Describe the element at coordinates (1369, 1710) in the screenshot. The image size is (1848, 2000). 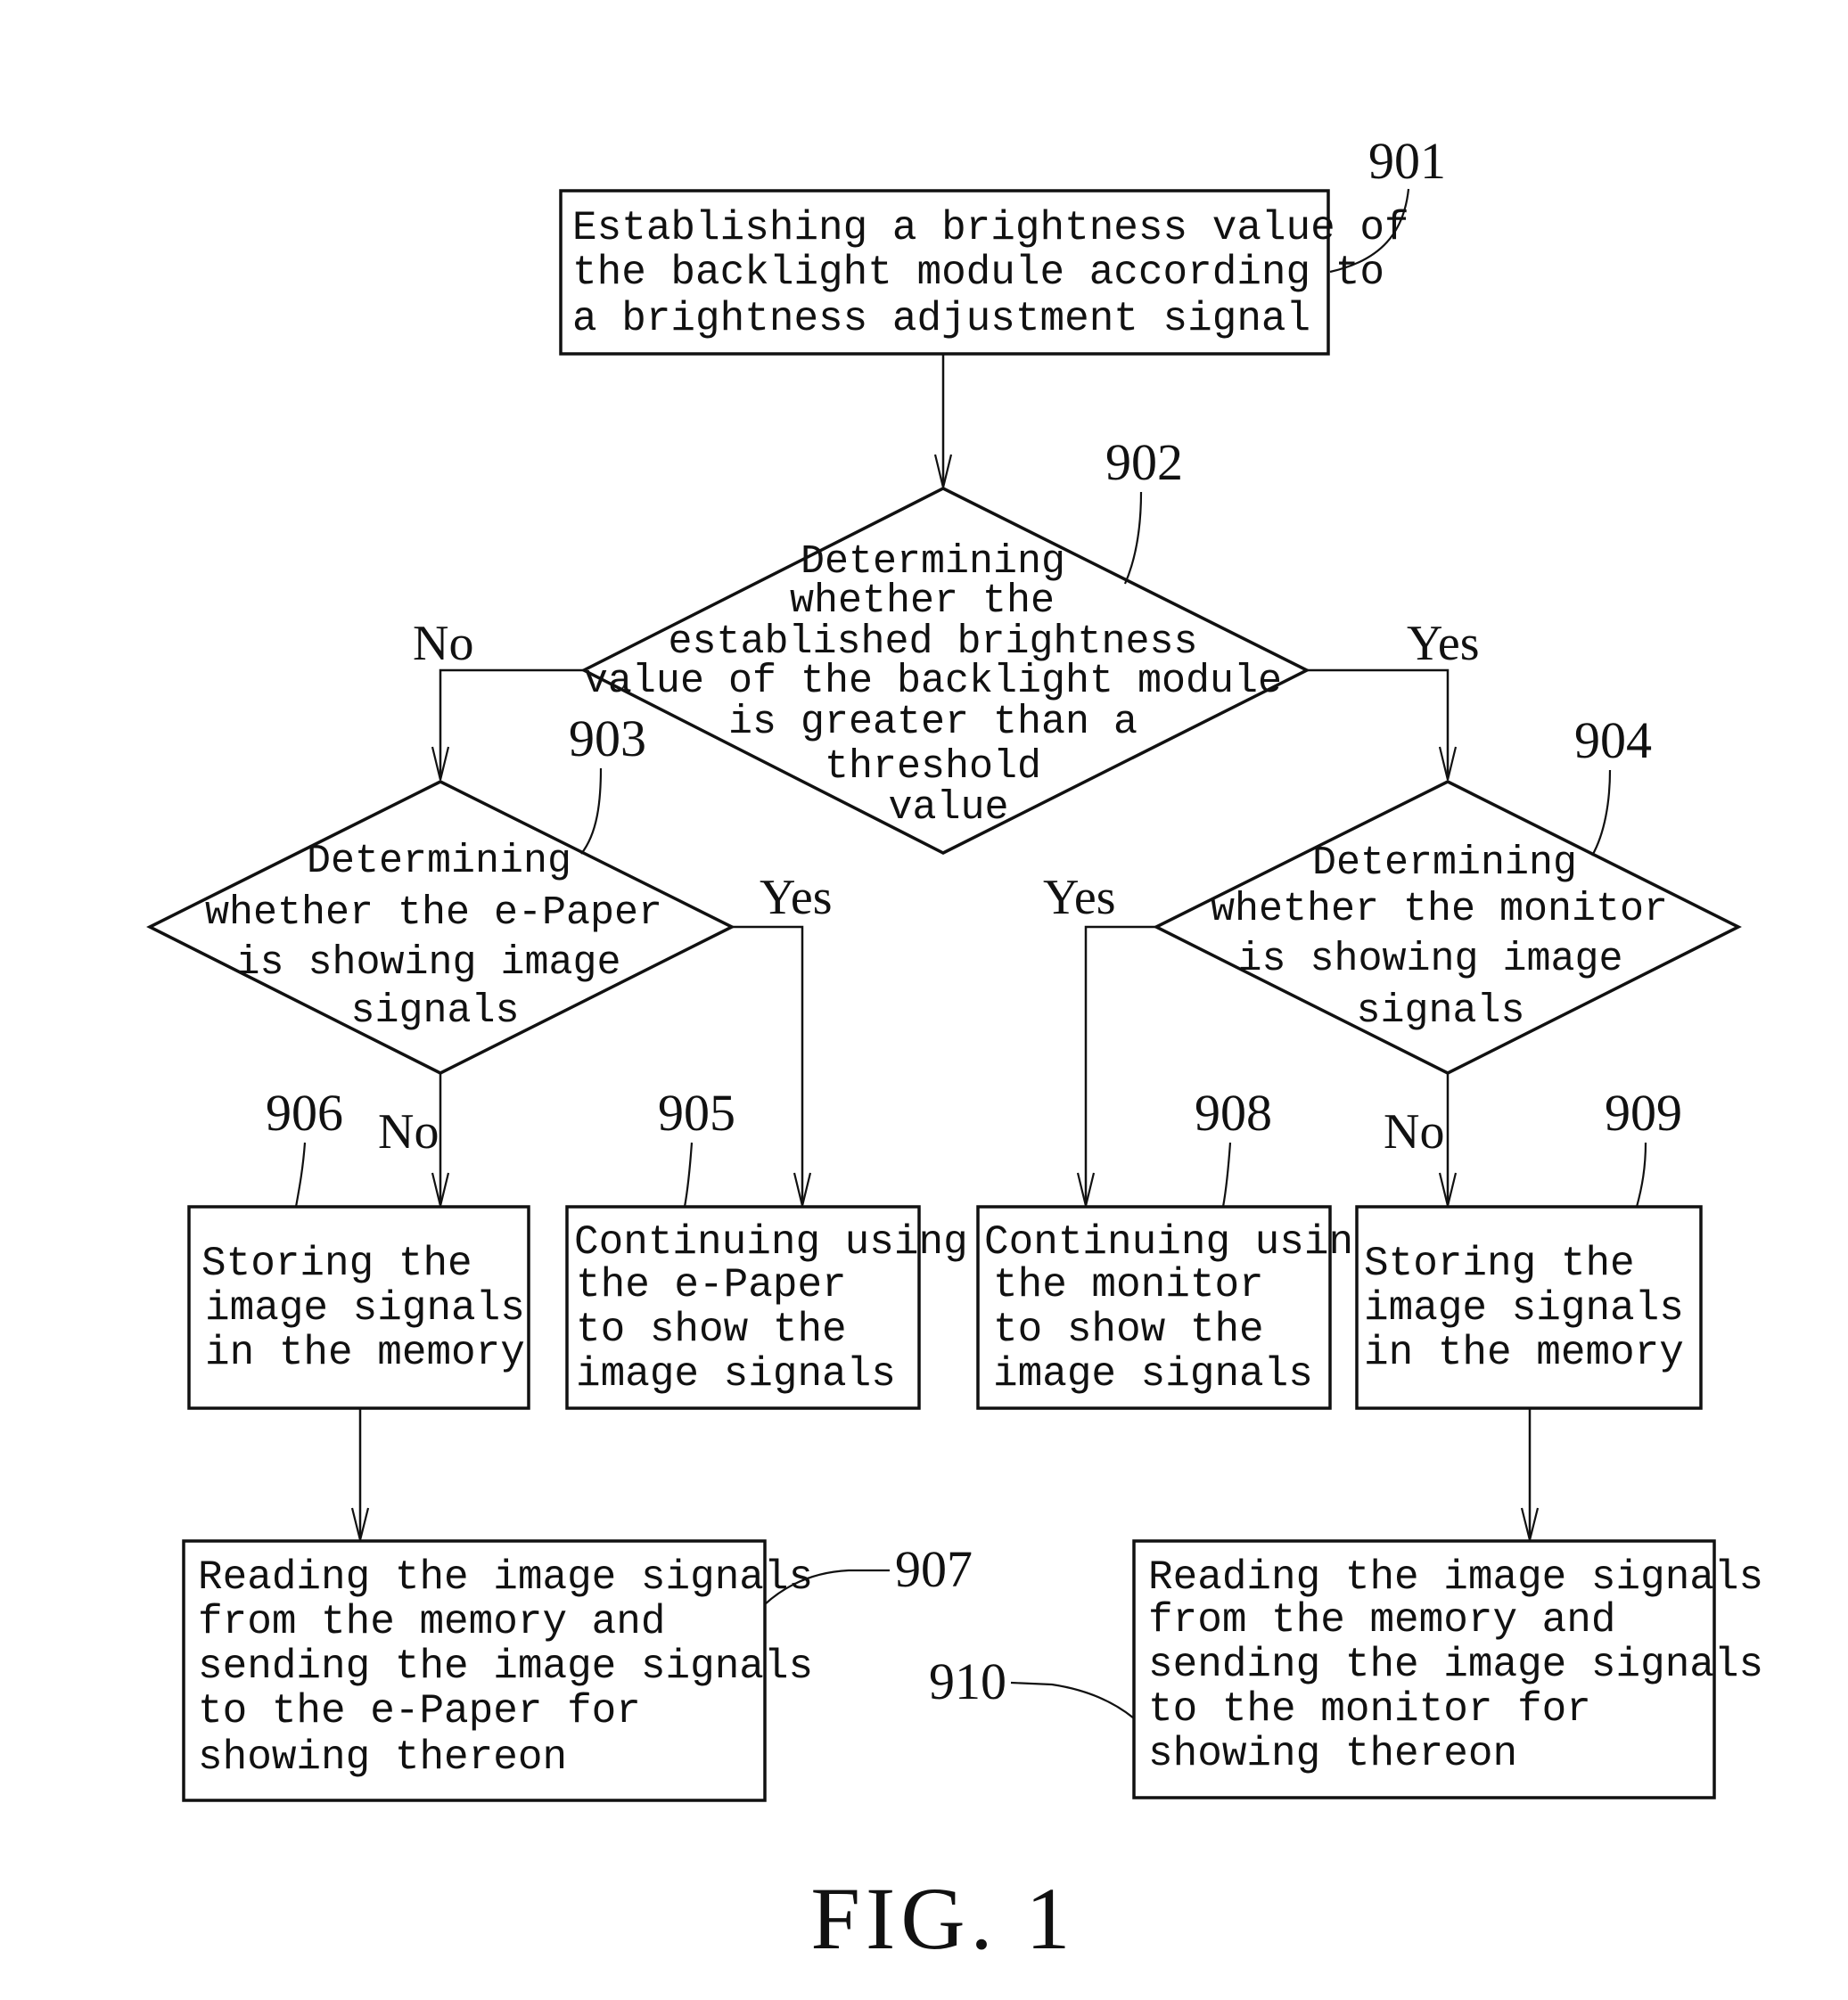
I see `text-line: to the monitor for` at that location.